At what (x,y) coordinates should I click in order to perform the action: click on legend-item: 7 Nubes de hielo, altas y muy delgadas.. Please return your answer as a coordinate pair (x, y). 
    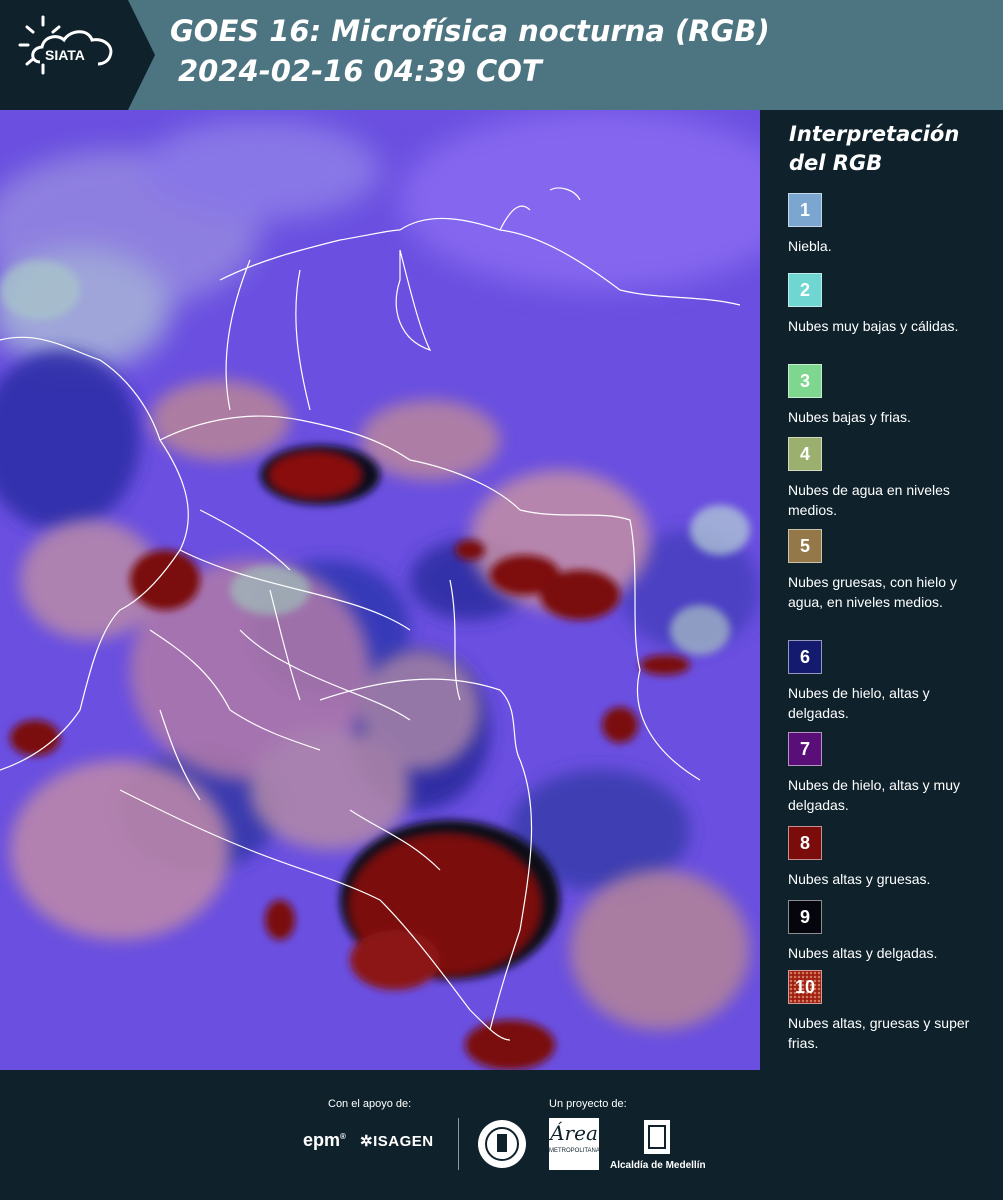
    Looking at the image, I should click on (888, 773).